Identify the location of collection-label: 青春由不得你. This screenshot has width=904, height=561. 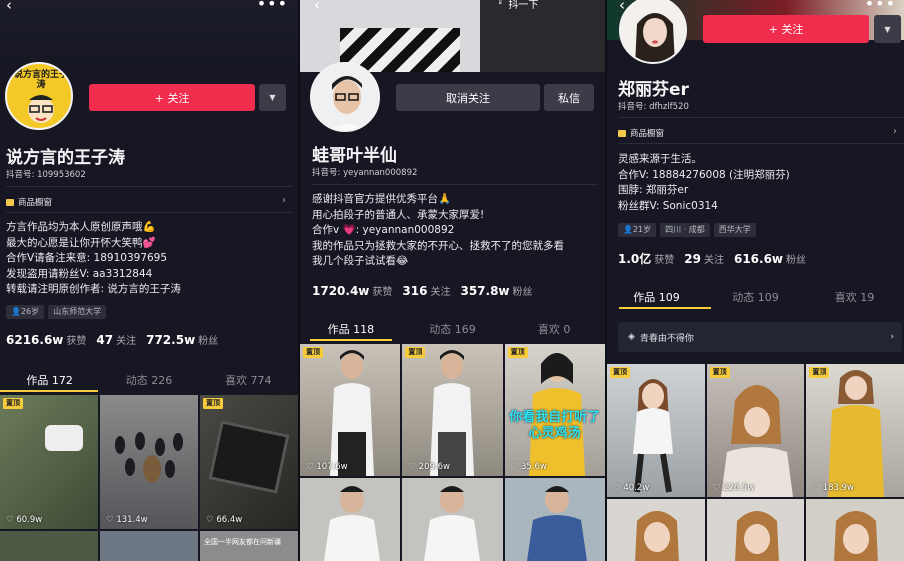
(666, 338).